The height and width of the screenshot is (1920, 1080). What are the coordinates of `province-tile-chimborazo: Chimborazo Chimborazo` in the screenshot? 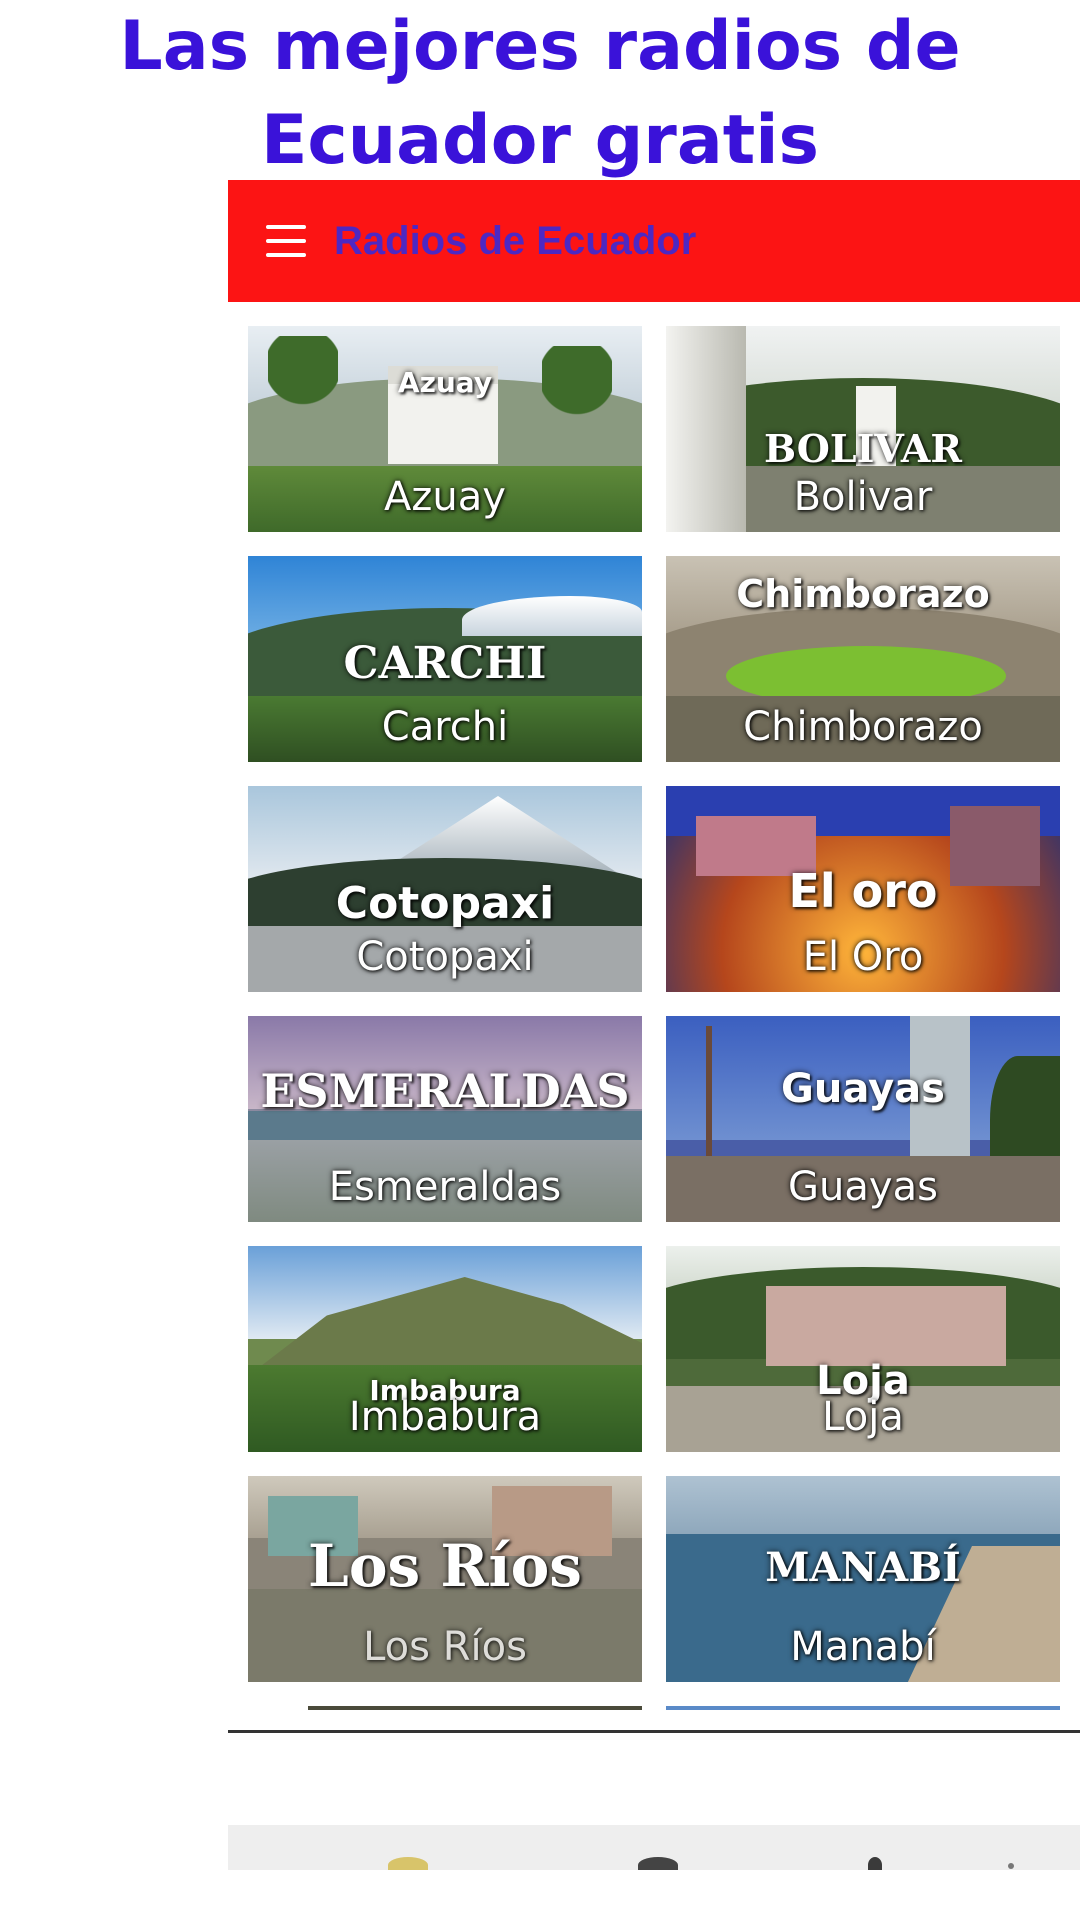 It's located at (863, 659).